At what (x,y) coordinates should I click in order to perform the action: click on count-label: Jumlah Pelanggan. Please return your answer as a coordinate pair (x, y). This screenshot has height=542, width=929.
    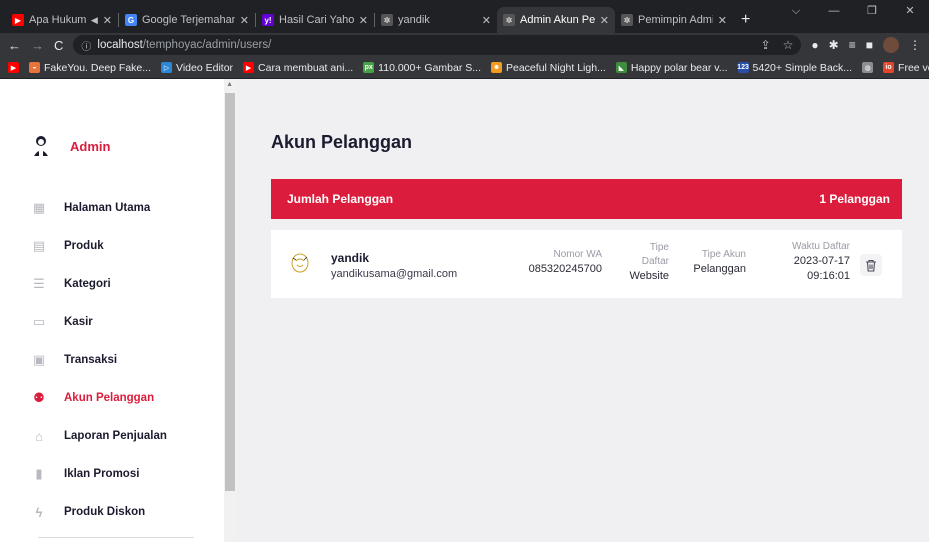
    Looking at the image, I should click on (340, 199).